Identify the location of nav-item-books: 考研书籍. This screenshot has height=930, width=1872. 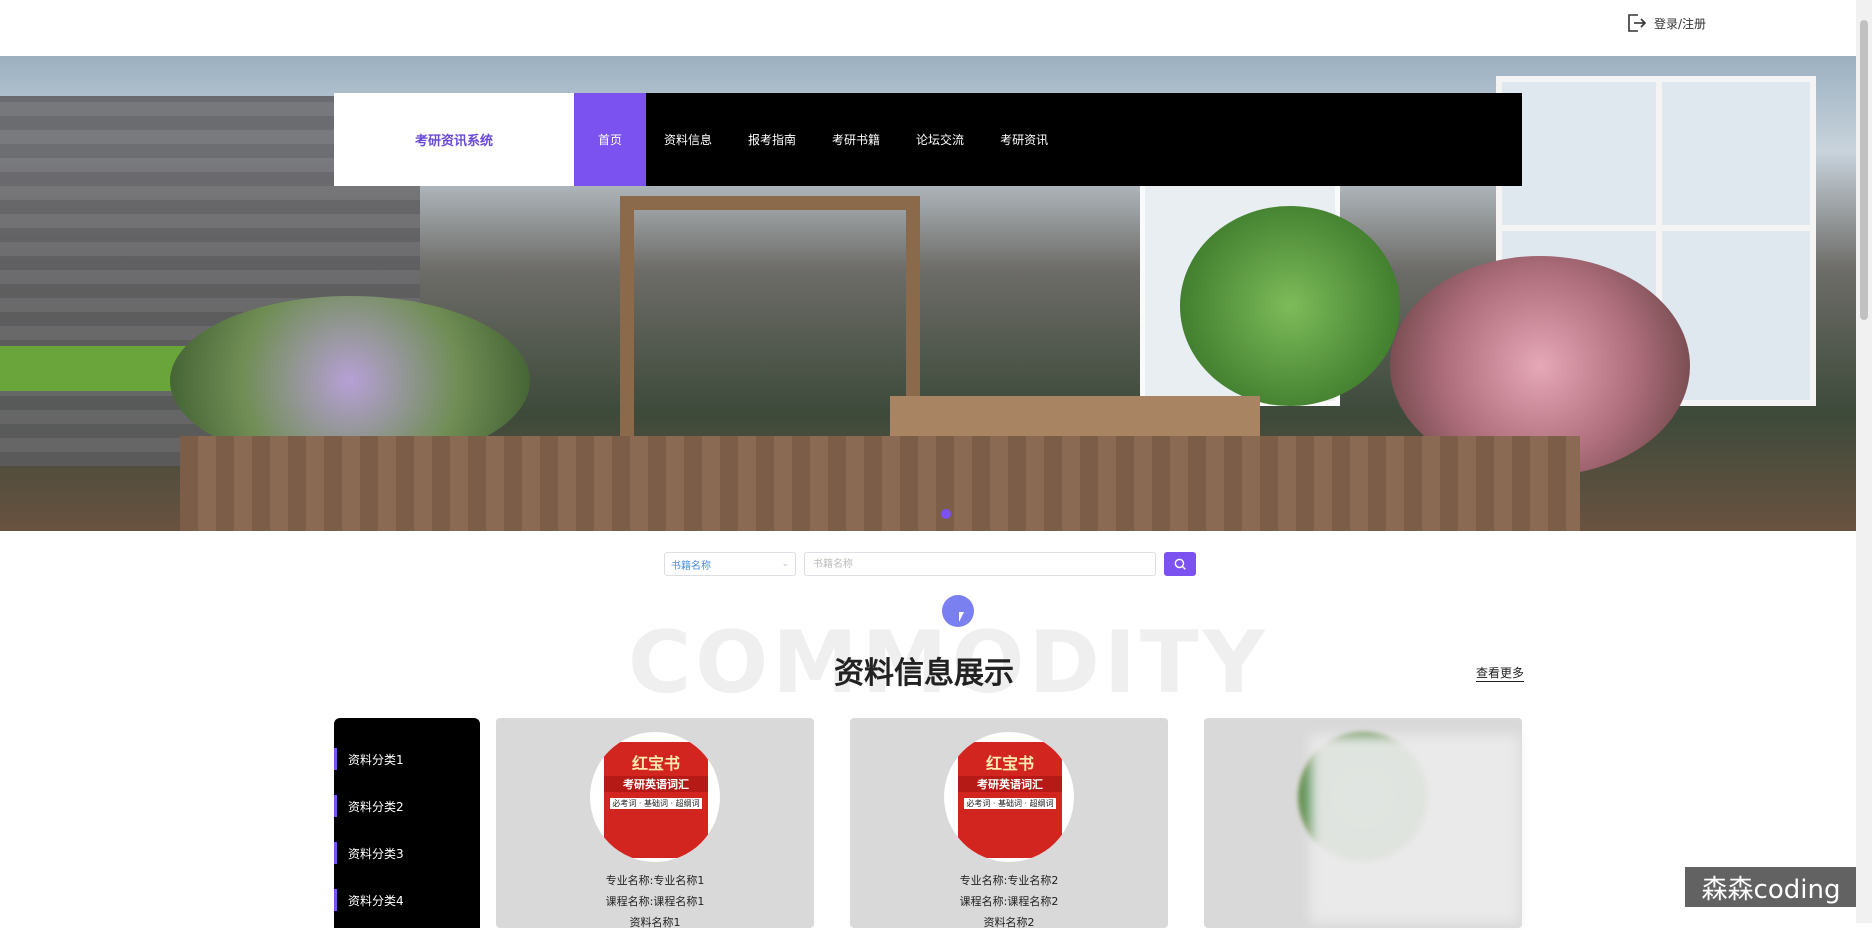
(856, 139).